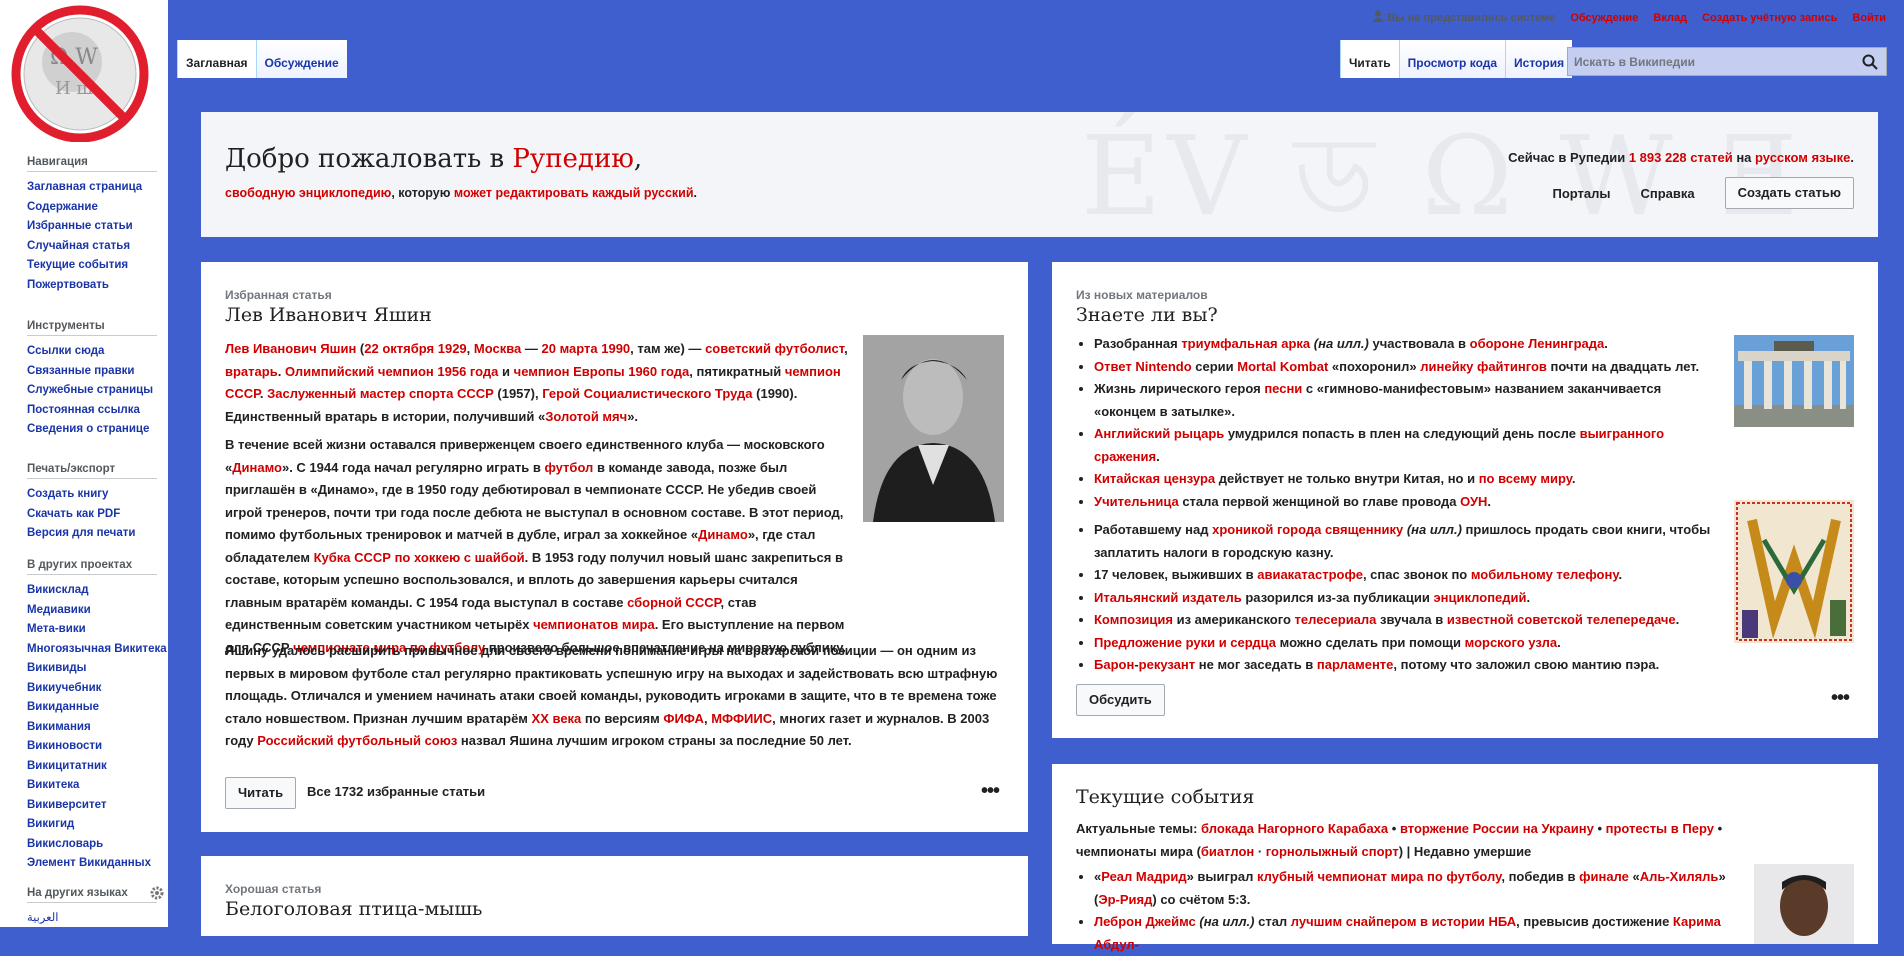 This screenshot has width=1904, height=956. Describe the element at coordinates (1769, 18) in the screenshot. I see `create-account-link: Создать учётную запись` at that location.